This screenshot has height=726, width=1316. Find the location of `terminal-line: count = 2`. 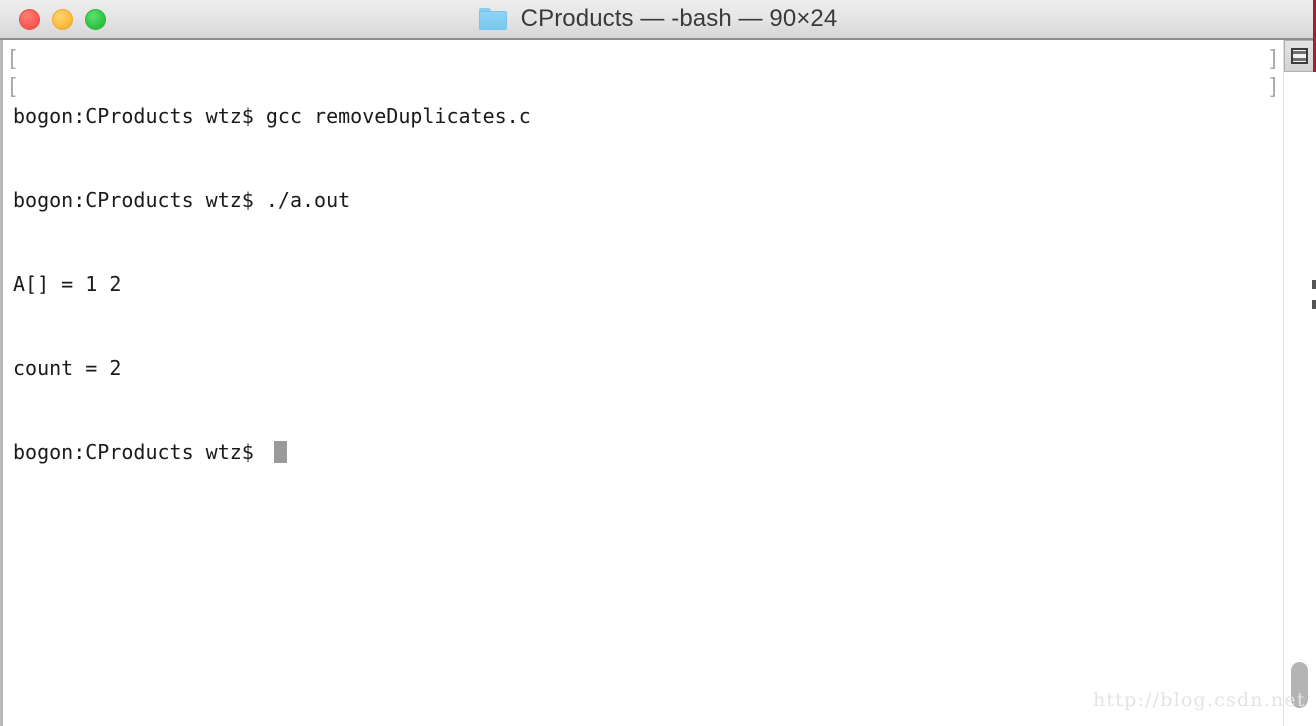

terminal-line: count = 2 is located at coordinates (67, 368).